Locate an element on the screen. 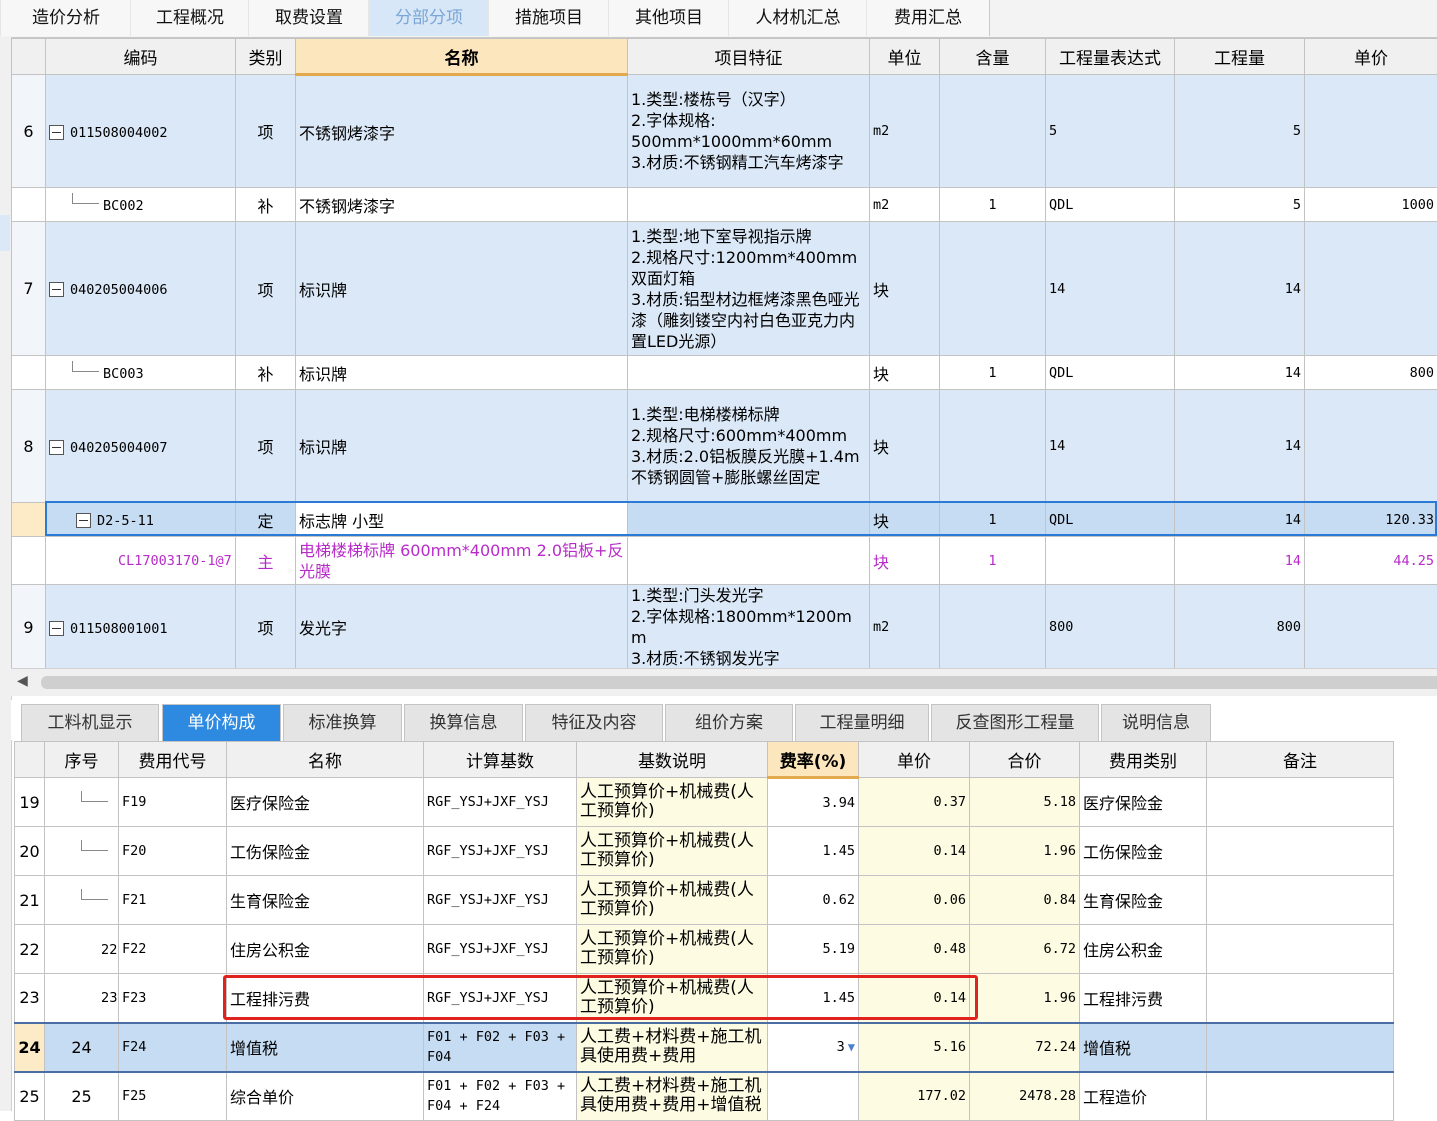 The image size is (1437, 1121). fee-category-cell: 生育保险金 is located at coordinates (1143, 900).